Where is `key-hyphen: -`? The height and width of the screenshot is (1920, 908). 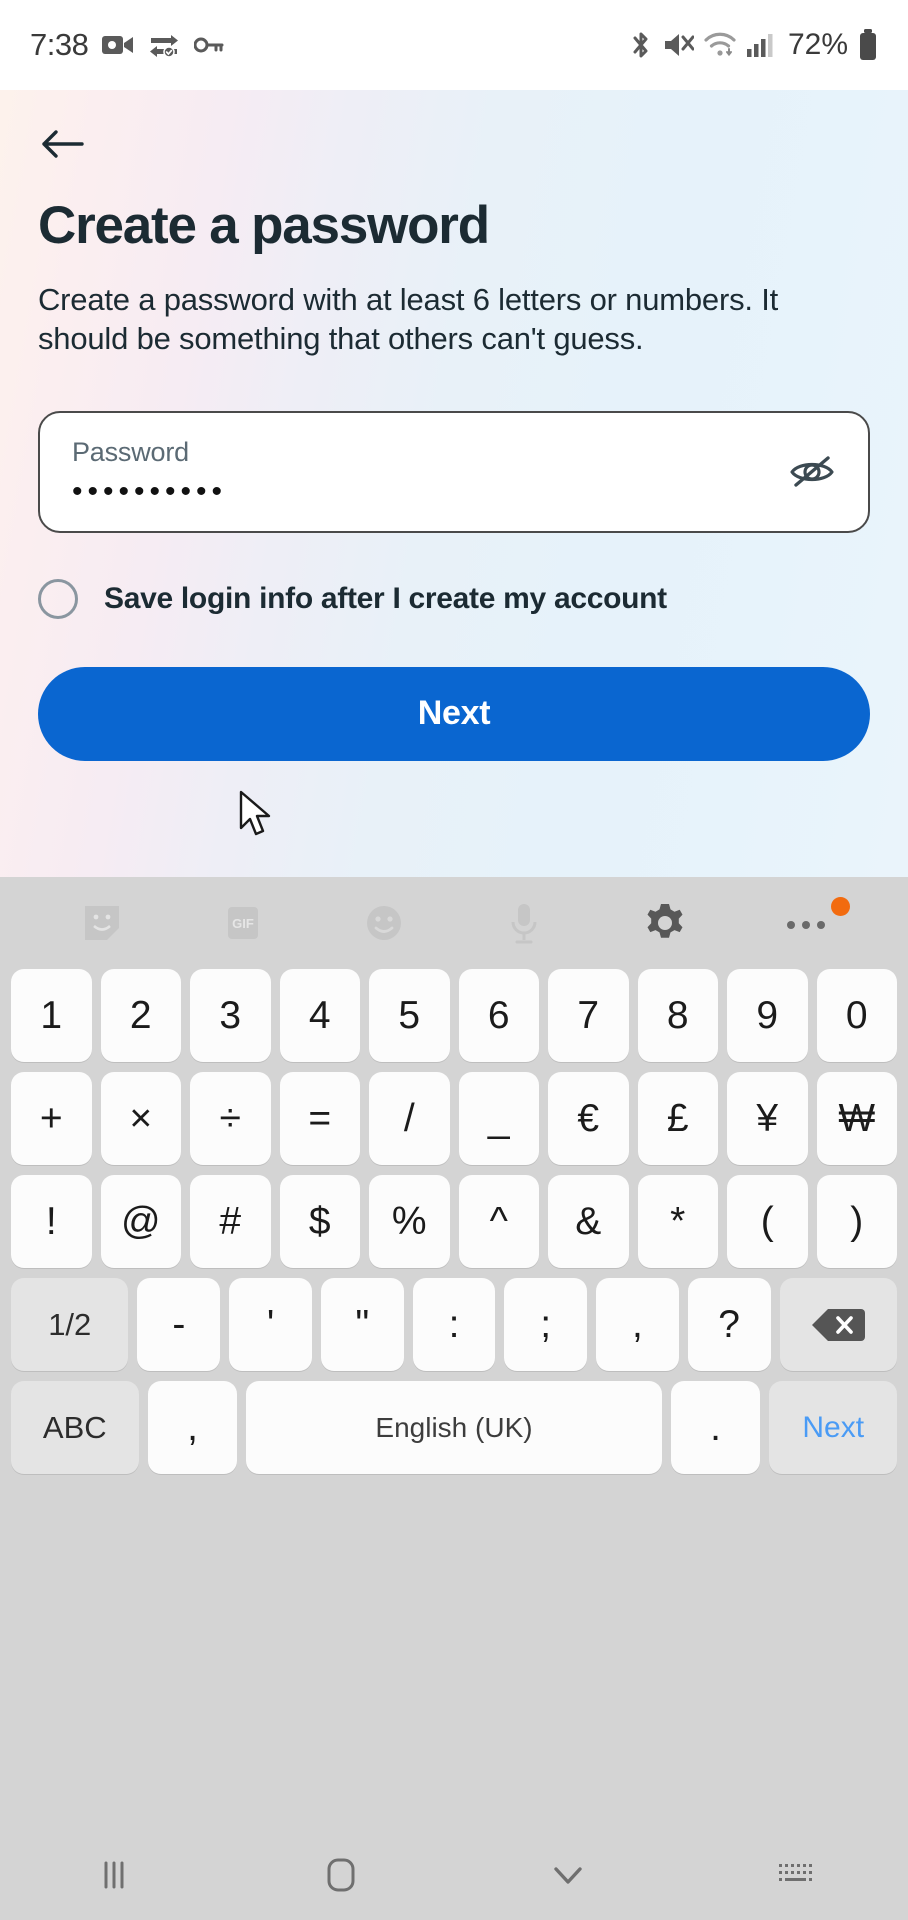
key-hyphen: - is located at coordinates (179, 1324).